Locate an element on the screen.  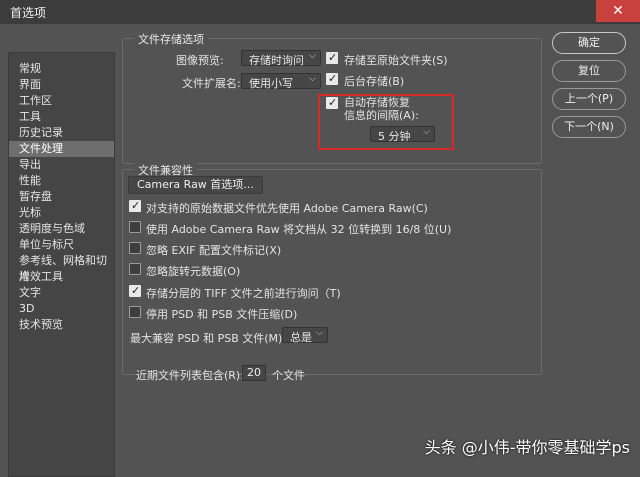
ask-tiff-label: 存储分层的 TIFF 文件之前进行询问（T) is located at coordinates (243, 293).